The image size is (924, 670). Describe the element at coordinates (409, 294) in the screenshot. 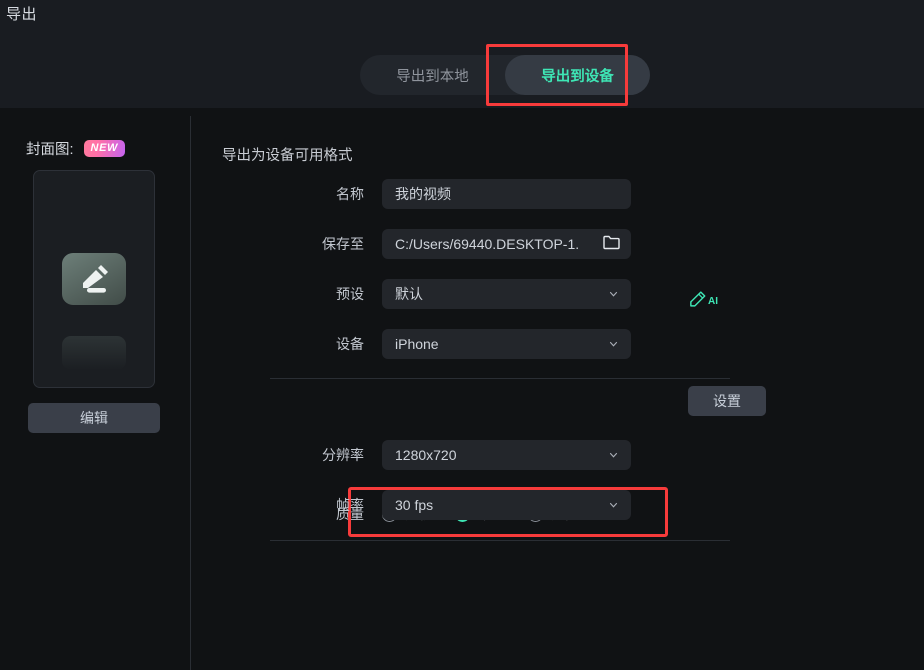

I see `preset-value: 默认` at that location.